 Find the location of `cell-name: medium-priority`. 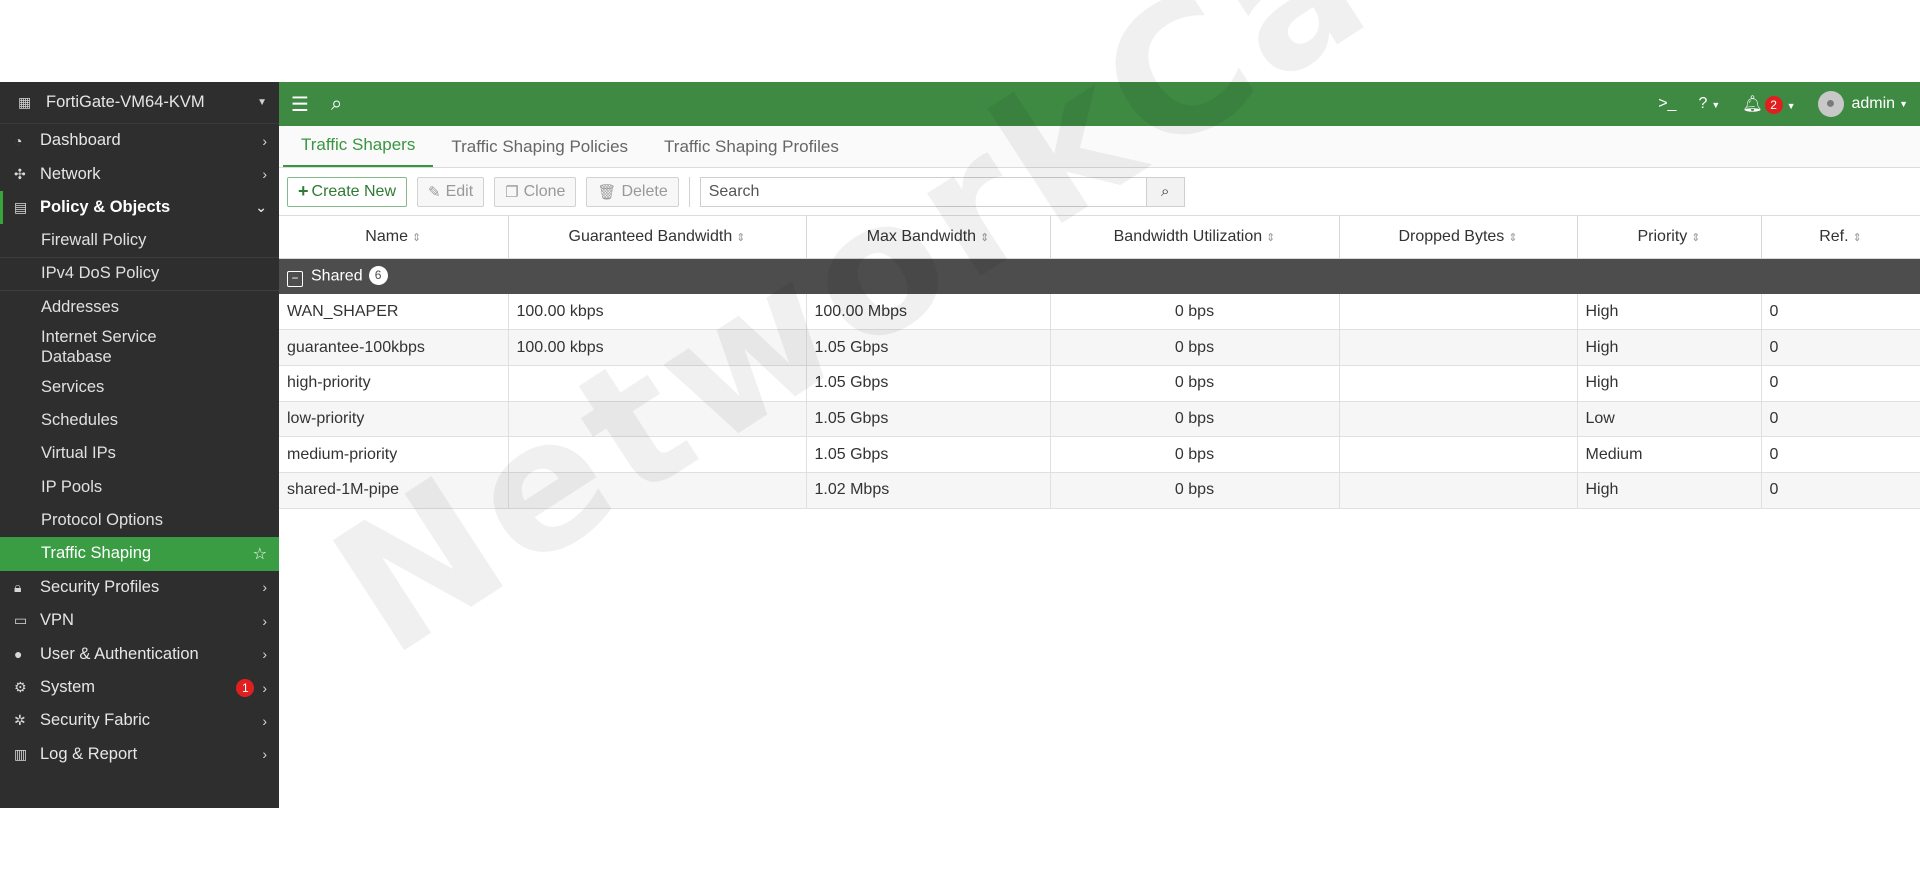

cell-name: medium-priority is located at coordinates (394, 454).